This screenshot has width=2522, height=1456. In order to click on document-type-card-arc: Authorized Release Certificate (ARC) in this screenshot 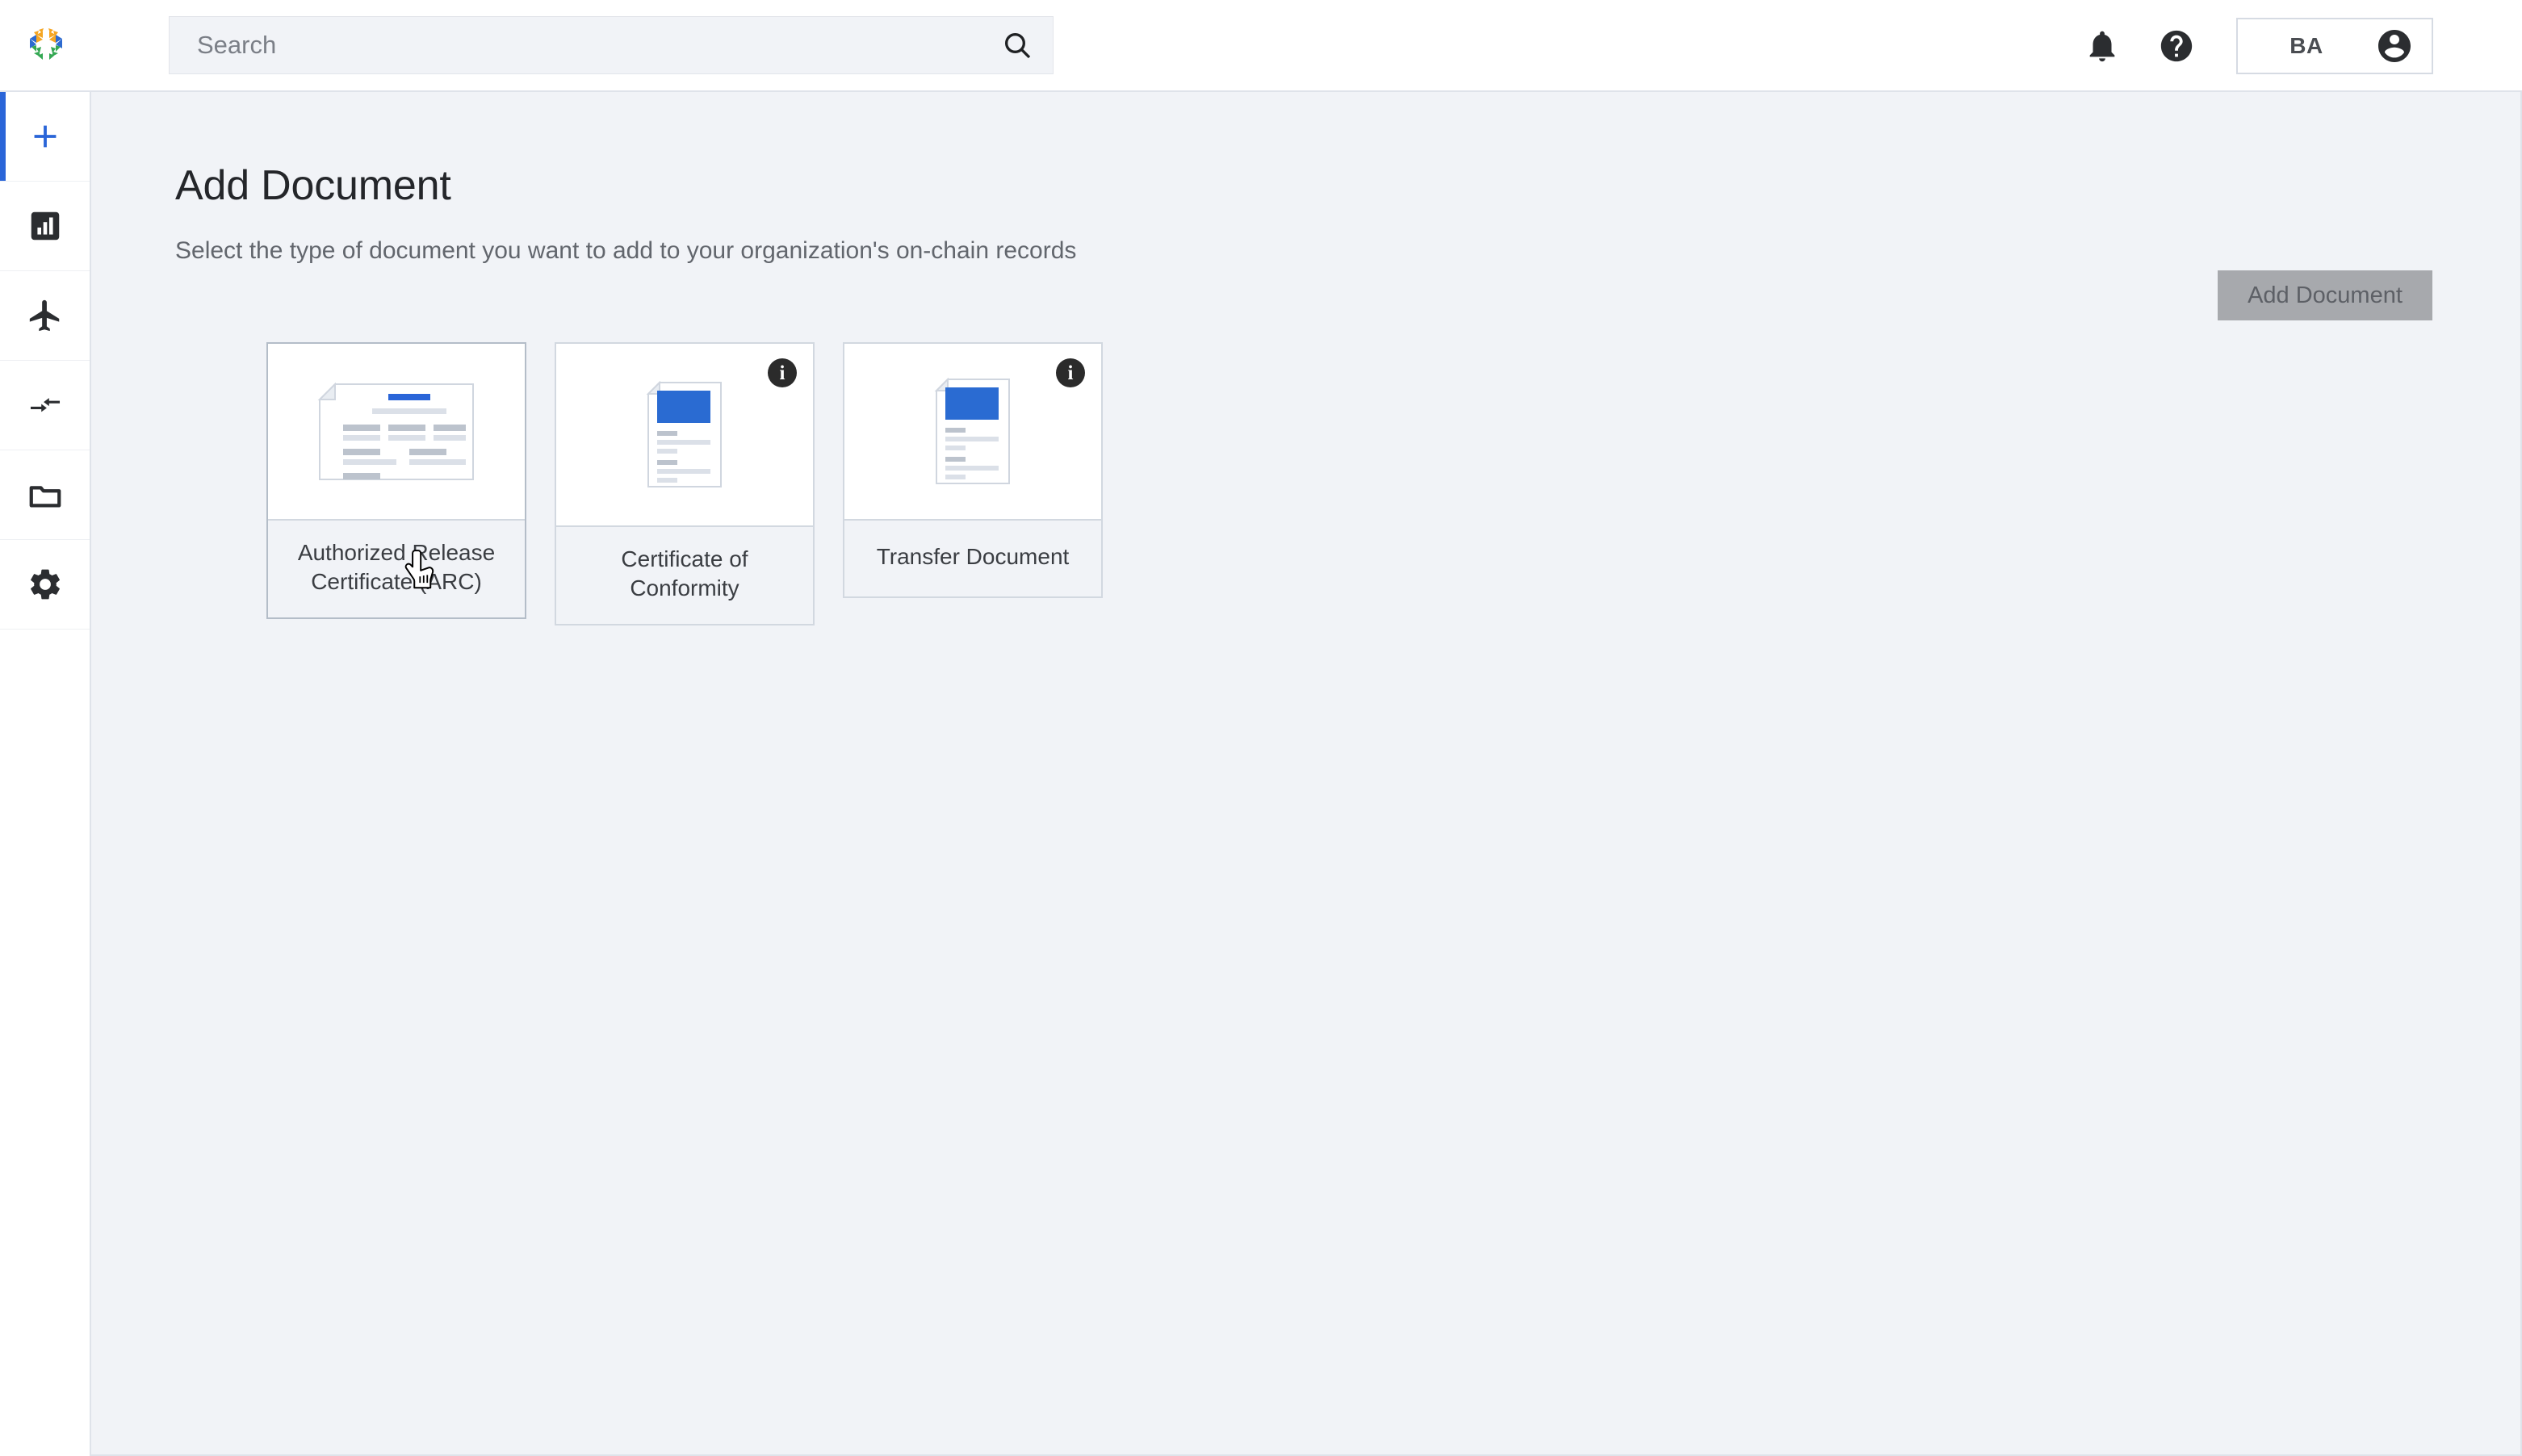, I will do `click(396, 480)`.